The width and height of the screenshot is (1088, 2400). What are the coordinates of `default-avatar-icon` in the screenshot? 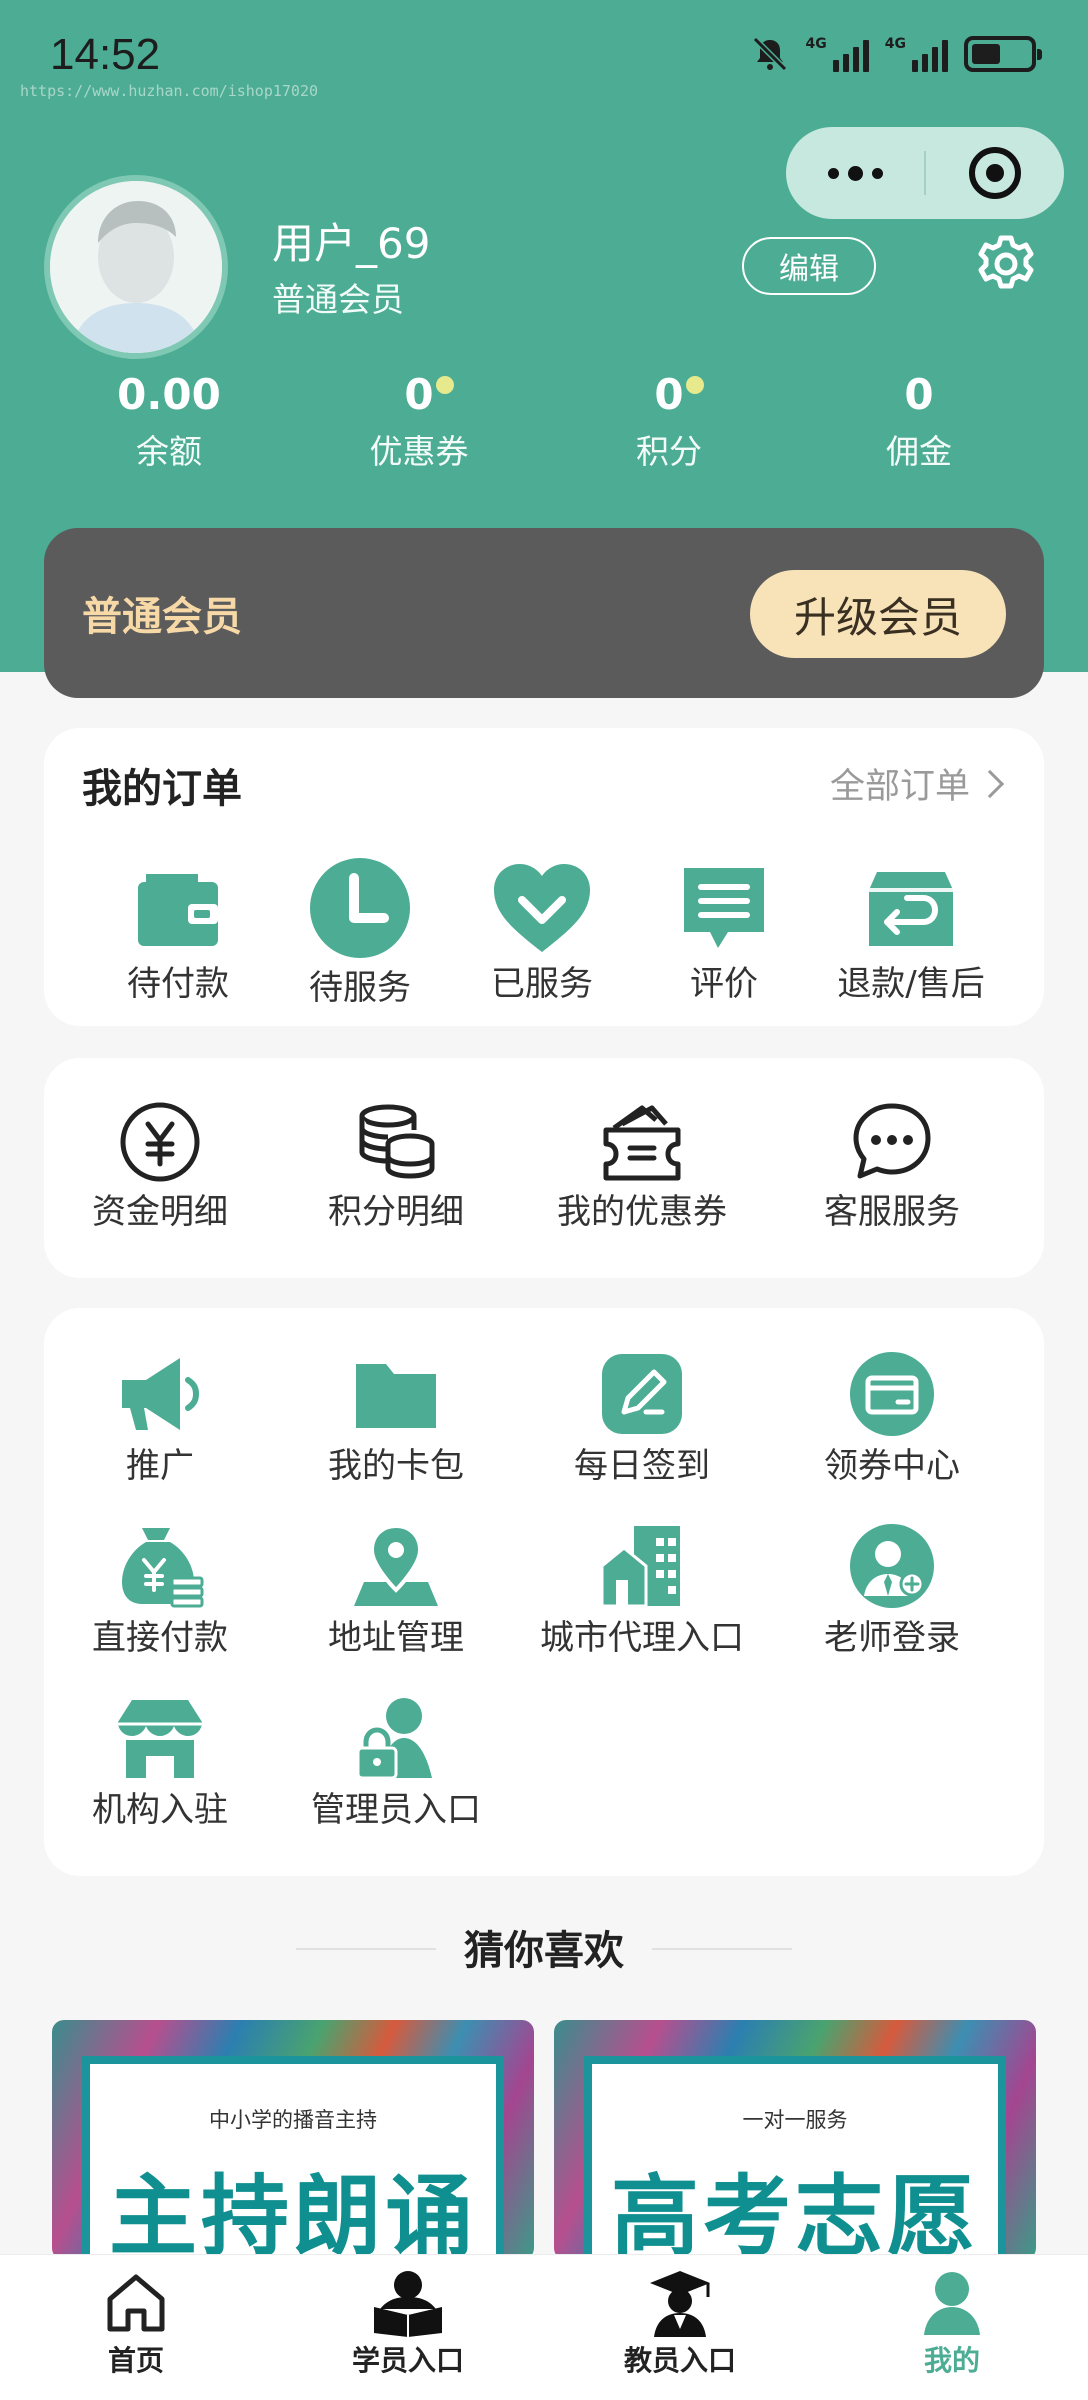 It's located at (136, 267).